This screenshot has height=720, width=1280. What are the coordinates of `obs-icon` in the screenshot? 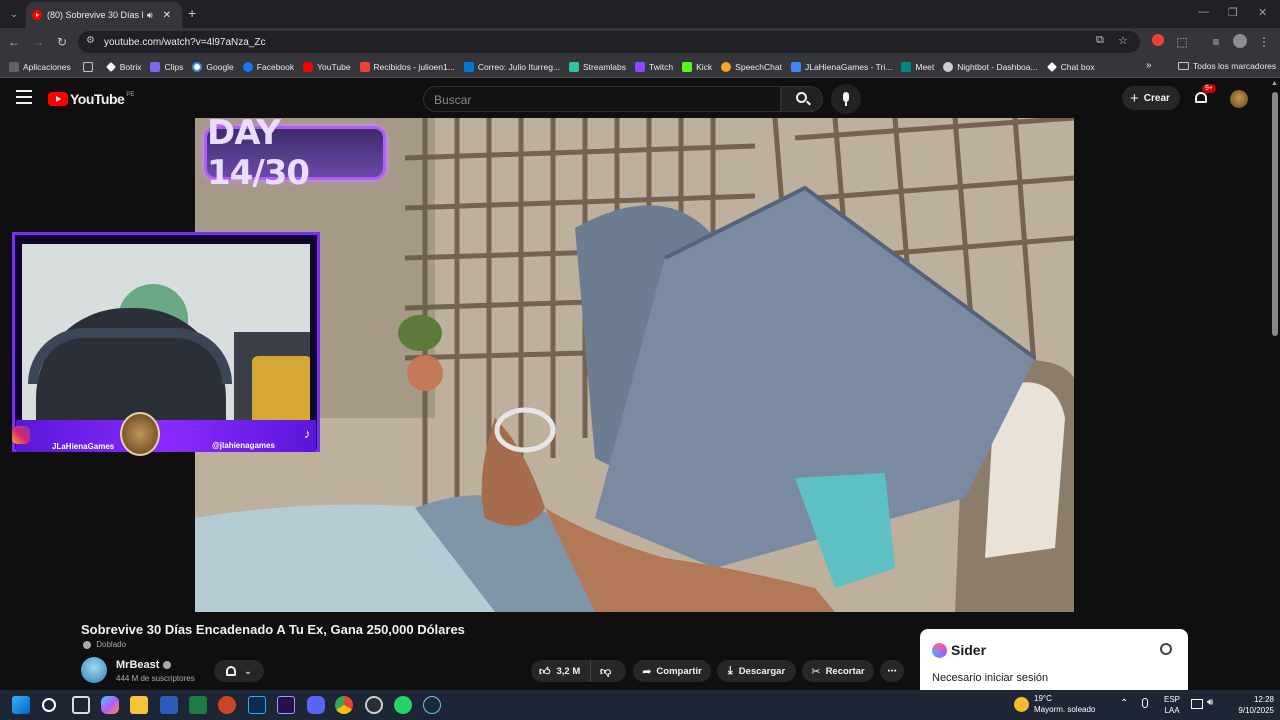 It's located at (374, 705).